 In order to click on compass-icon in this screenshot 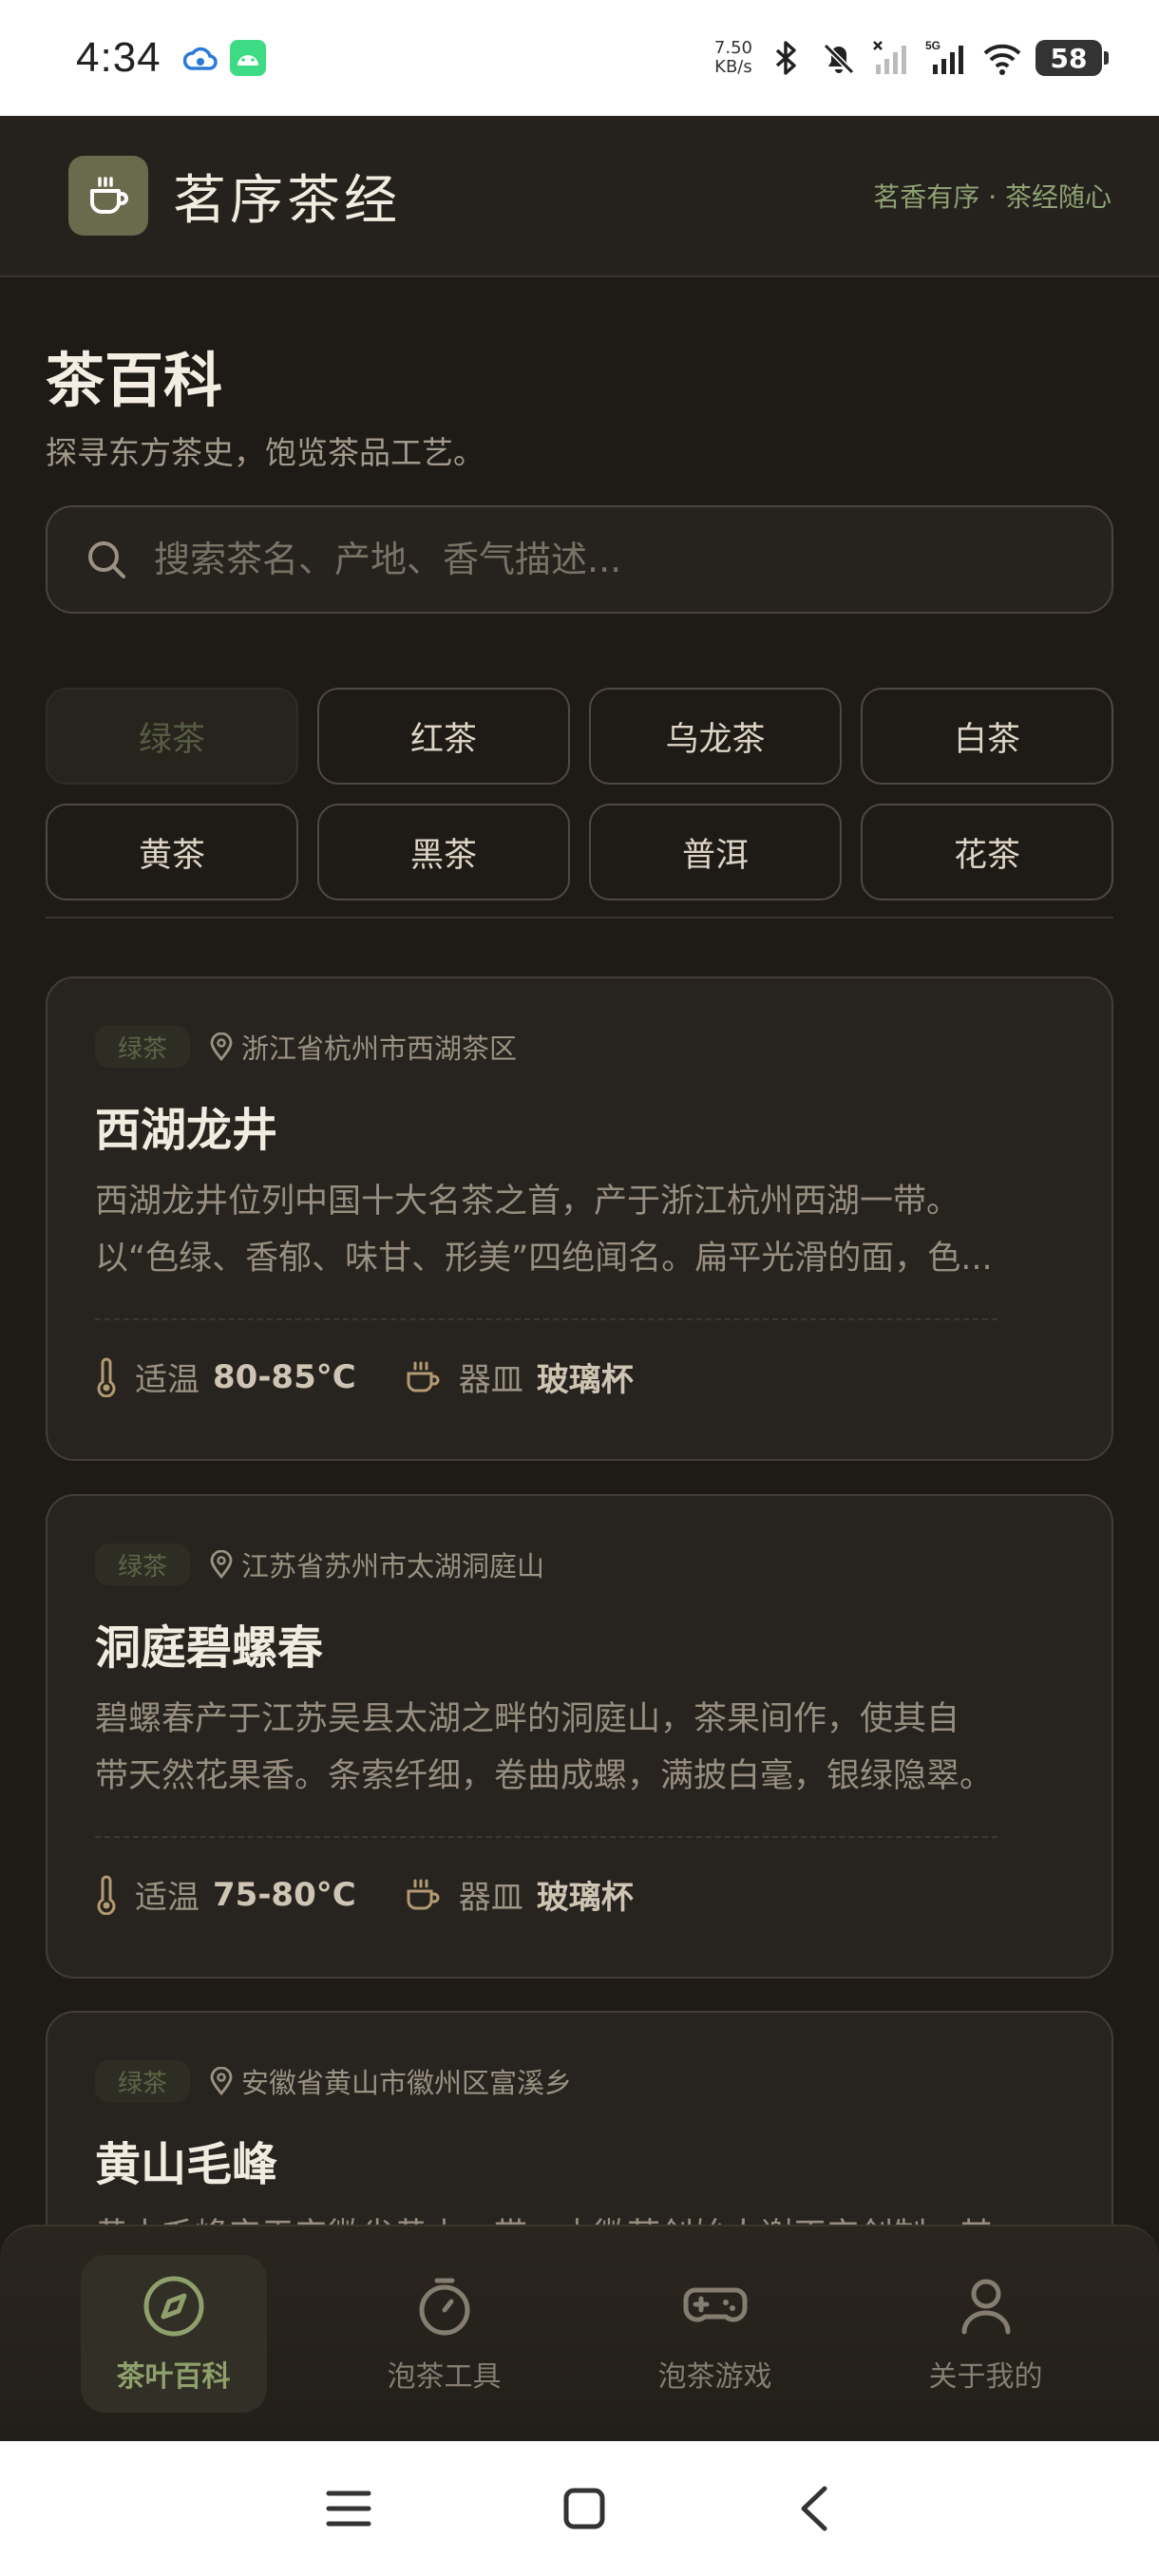, I will do `click(173, 2306)`.